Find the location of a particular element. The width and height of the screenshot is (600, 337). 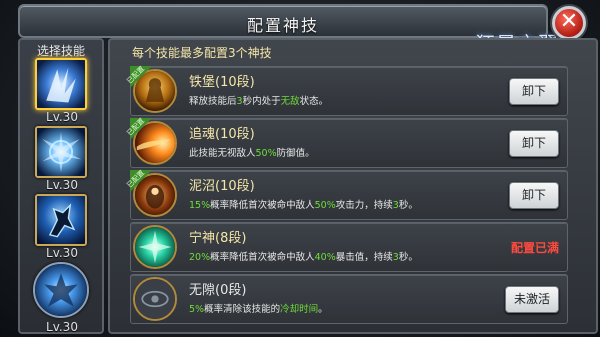

config-hint: 每个技能最多配置3个神技 is located at coordinates (202, 53).